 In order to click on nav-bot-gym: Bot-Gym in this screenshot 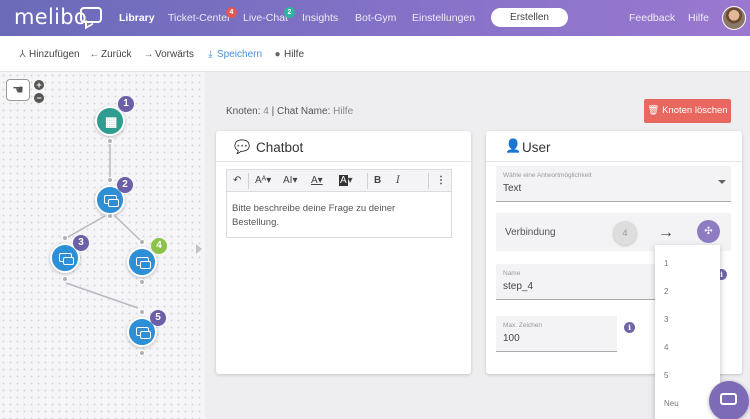, I will do `click(375, 18)`.